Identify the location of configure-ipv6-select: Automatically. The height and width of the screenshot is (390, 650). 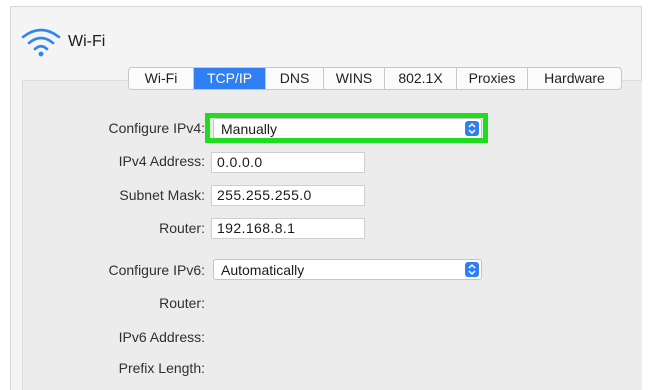
(347, 269).